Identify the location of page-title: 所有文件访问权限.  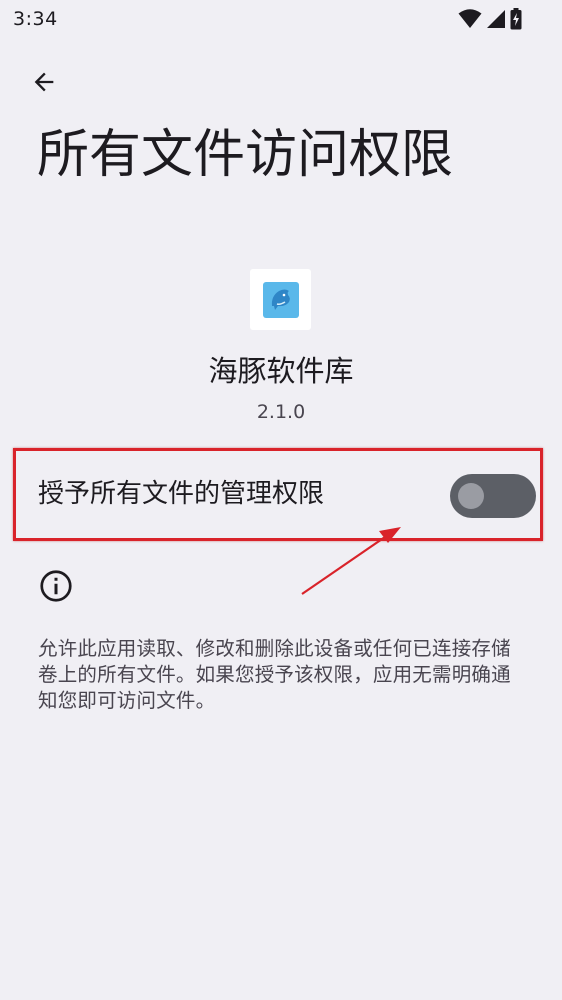
(245, 155).